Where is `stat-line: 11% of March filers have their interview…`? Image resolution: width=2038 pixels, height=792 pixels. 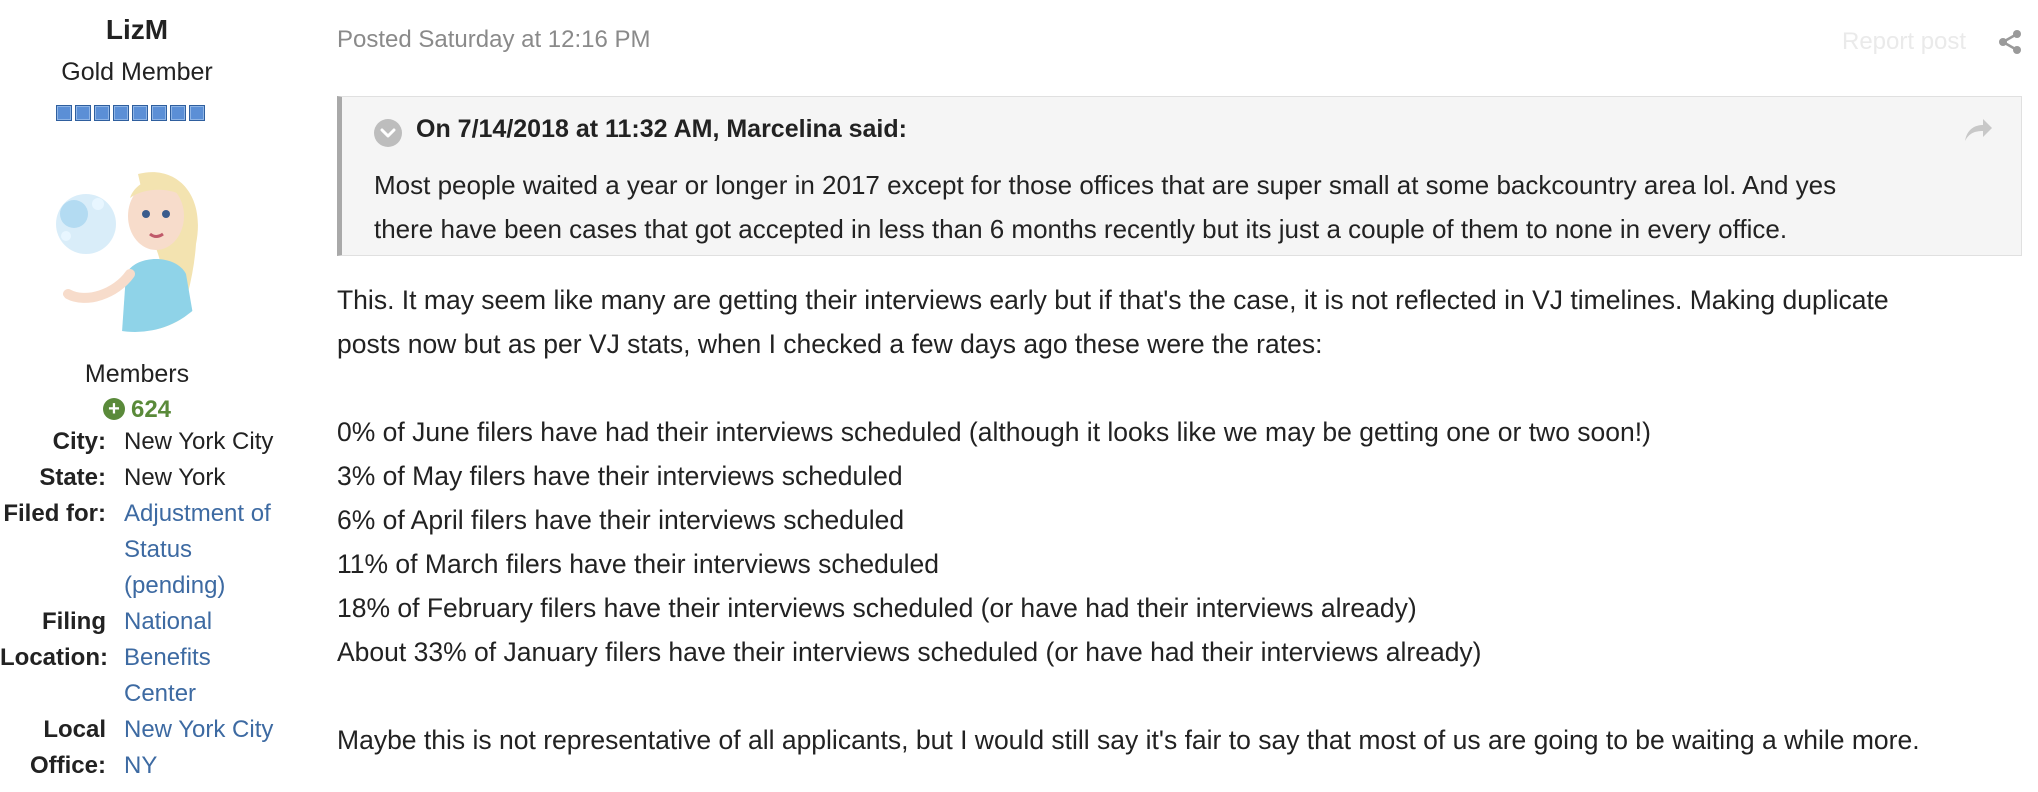 stat-line: 11% of March filers have their interview… is located at coordinates (638, 564).